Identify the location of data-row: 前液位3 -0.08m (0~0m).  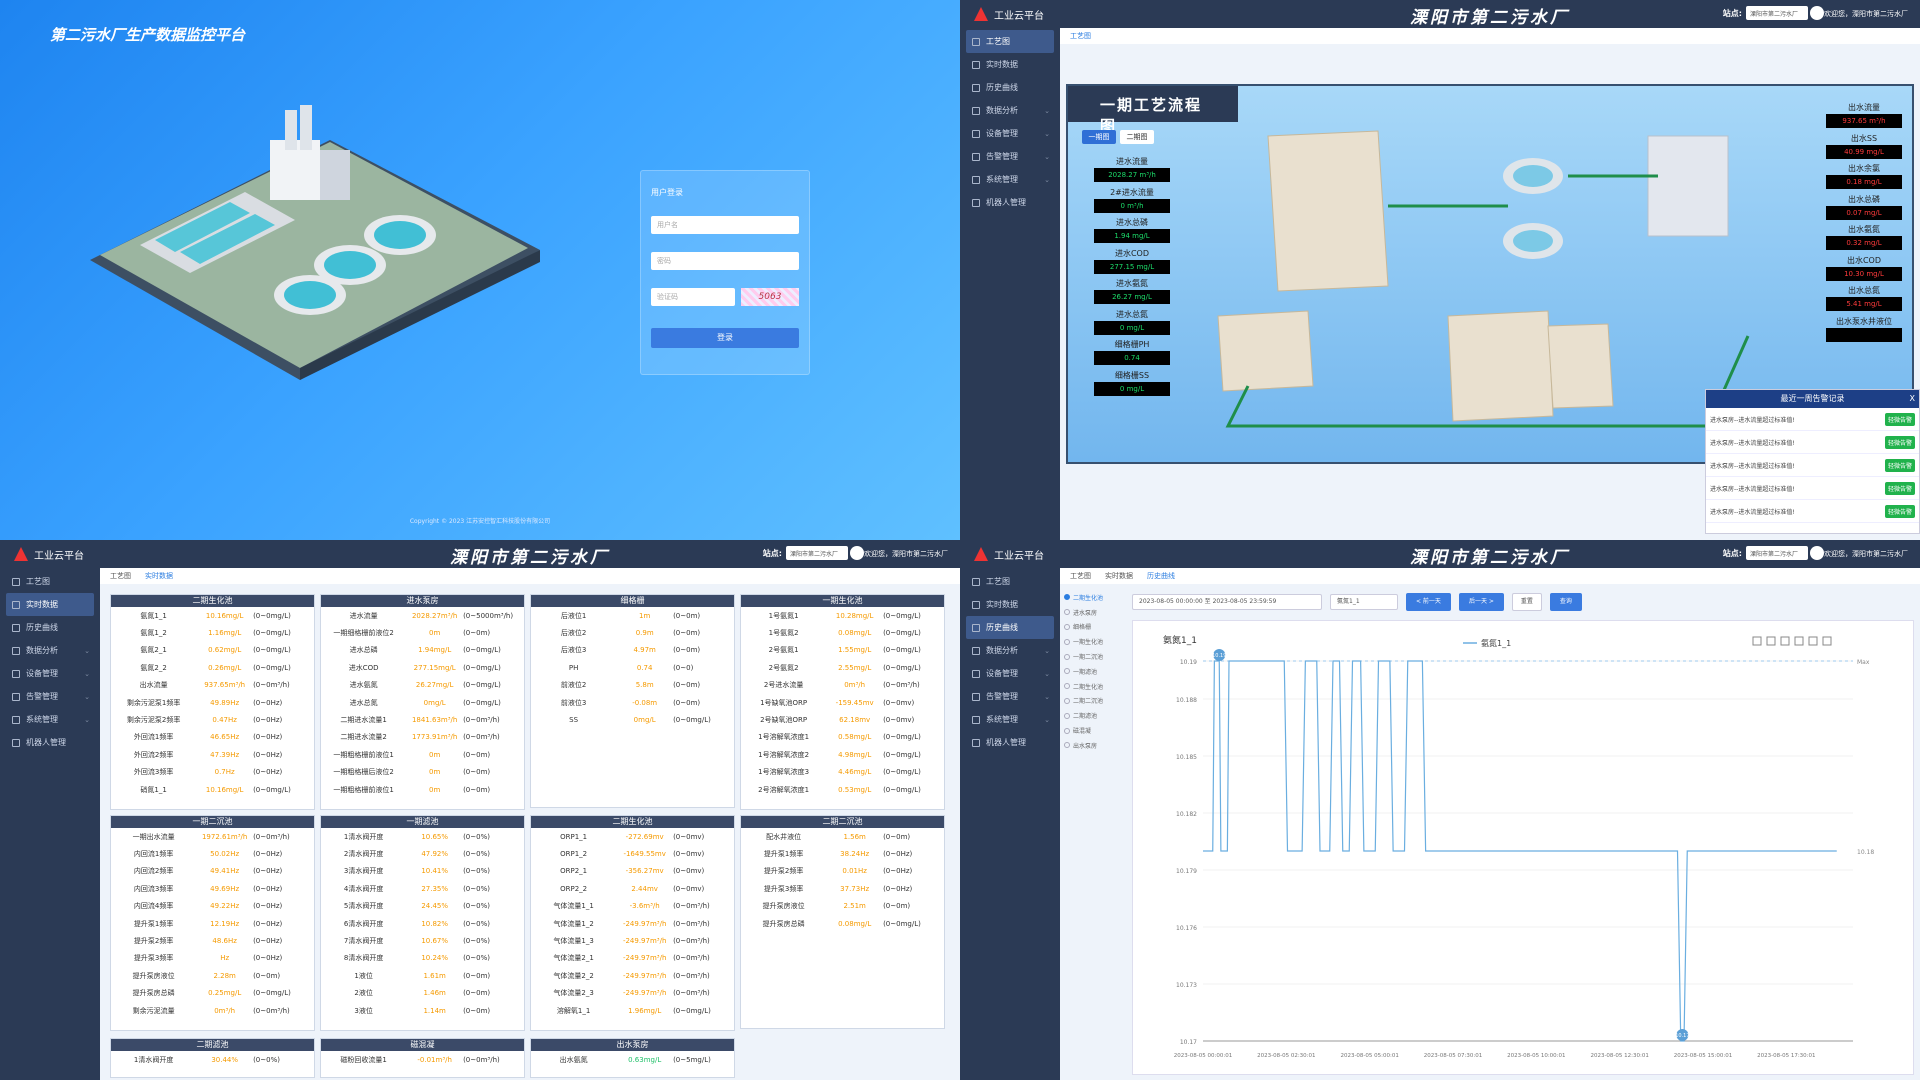
(632, 702).